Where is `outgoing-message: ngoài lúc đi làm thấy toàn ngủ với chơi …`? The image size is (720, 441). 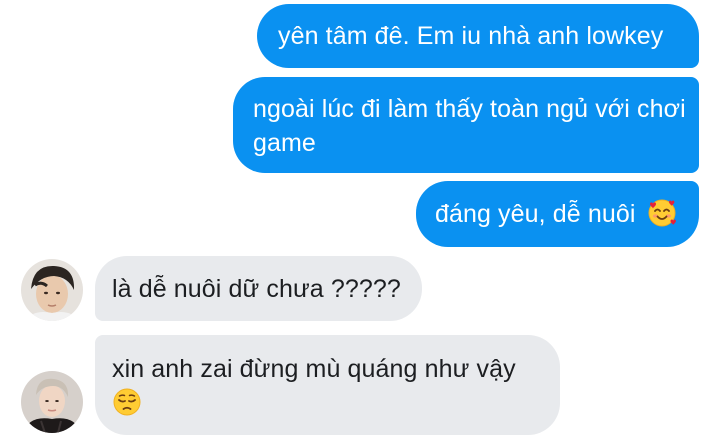 outgoing-message: ngoài lúc đi làm thấy toàn ngủ với chơi … is located at coordinates (466, 125).